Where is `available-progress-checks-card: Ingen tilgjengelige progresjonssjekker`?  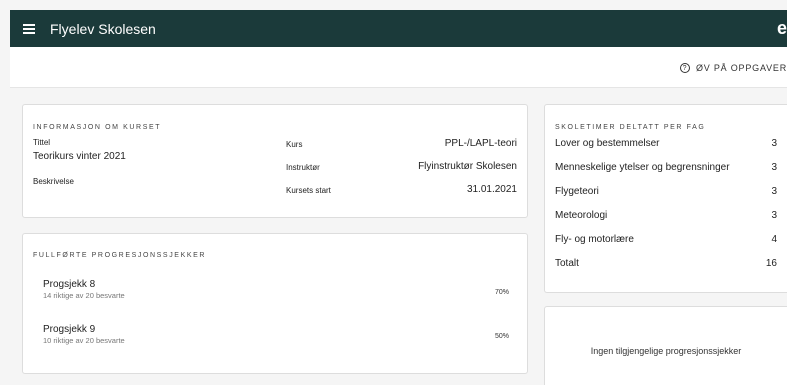
available-progress-checks-card: Ingen tilgjengelige progresjonssjekker is located at coordinates (665, 345).